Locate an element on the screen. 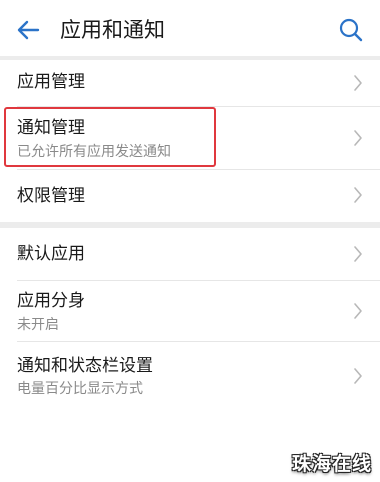 Image resolution: width=380 pixels, height=482 pixels. row-title: 通知管理 is located at coordinates (51, 128).